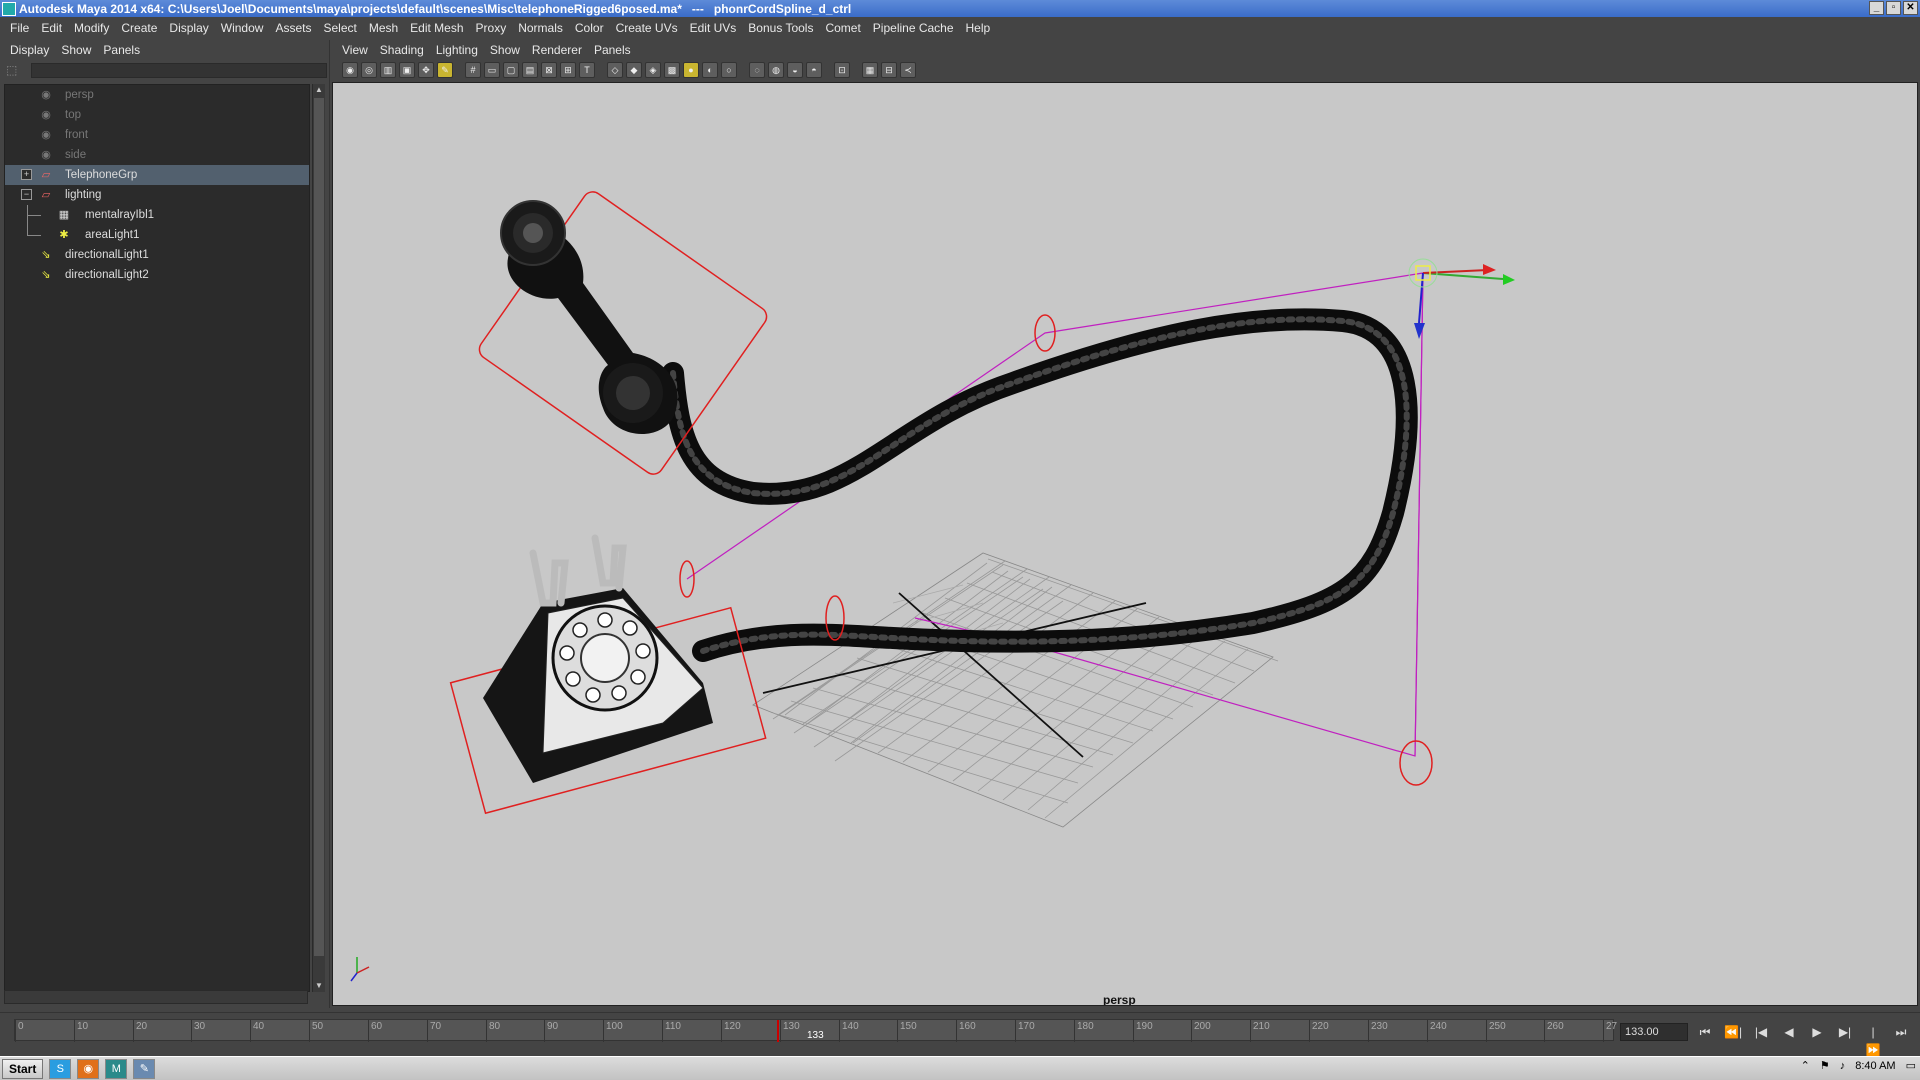 This screenshot has width=1920, height=1080. Describe the element at coordinates (319, 986) in the screenshot. I see `scroll-down-arrow-icon: ▼` at that location.